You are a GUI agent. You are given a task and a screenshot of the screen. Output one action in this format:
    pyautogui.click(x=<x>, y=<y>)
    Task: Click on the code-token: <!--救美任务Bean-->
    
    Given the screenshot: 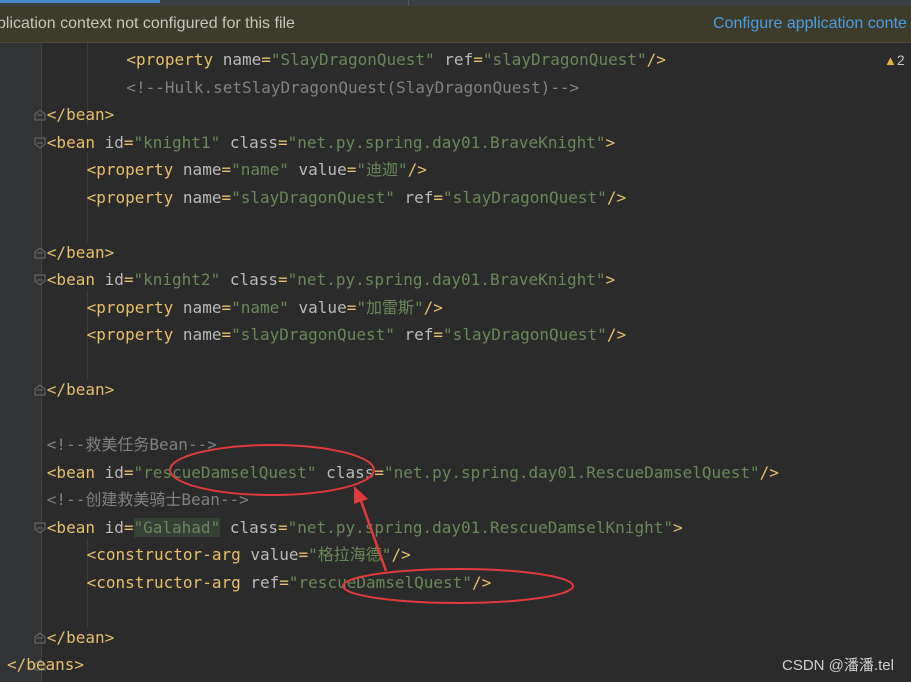 What is the action you would take?
    pyautogui.click(x=131, y=444)
    